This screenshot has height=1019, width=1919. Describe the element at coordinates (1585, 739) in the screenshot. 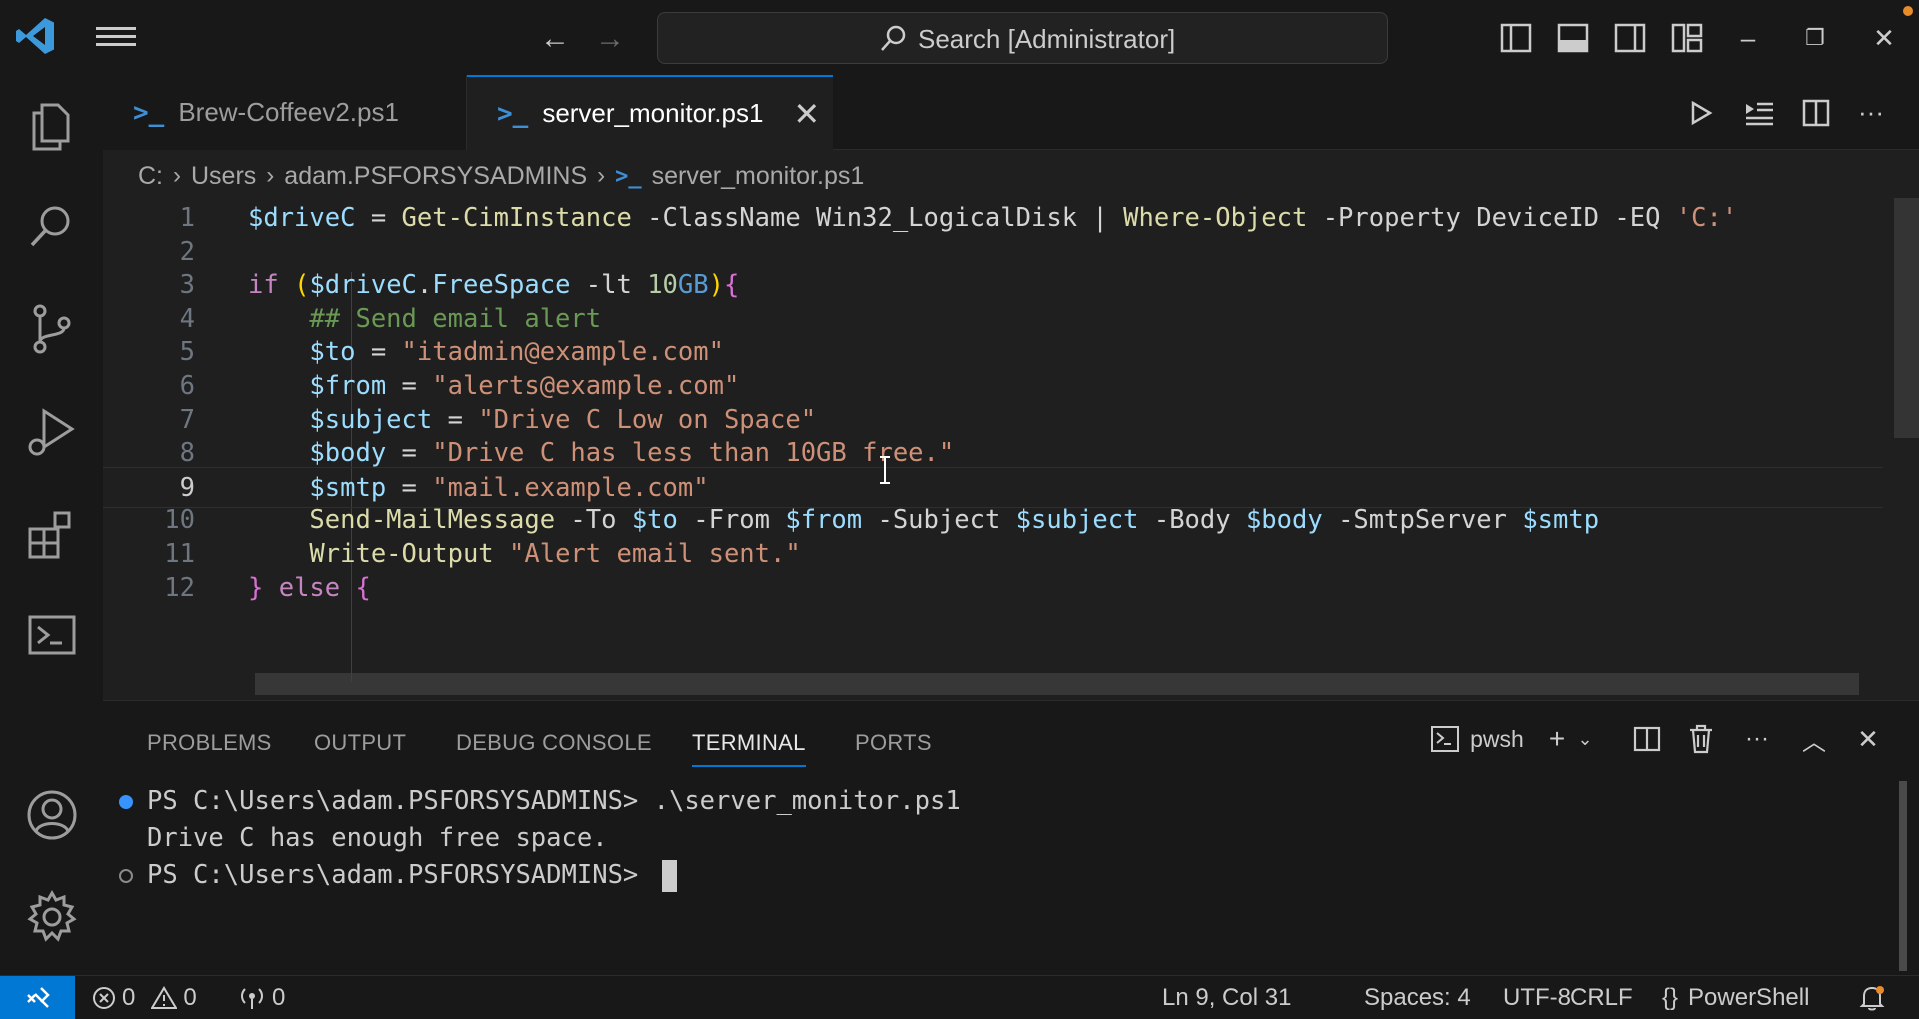

I see `chevron-down-icon: ⌄` at that location.